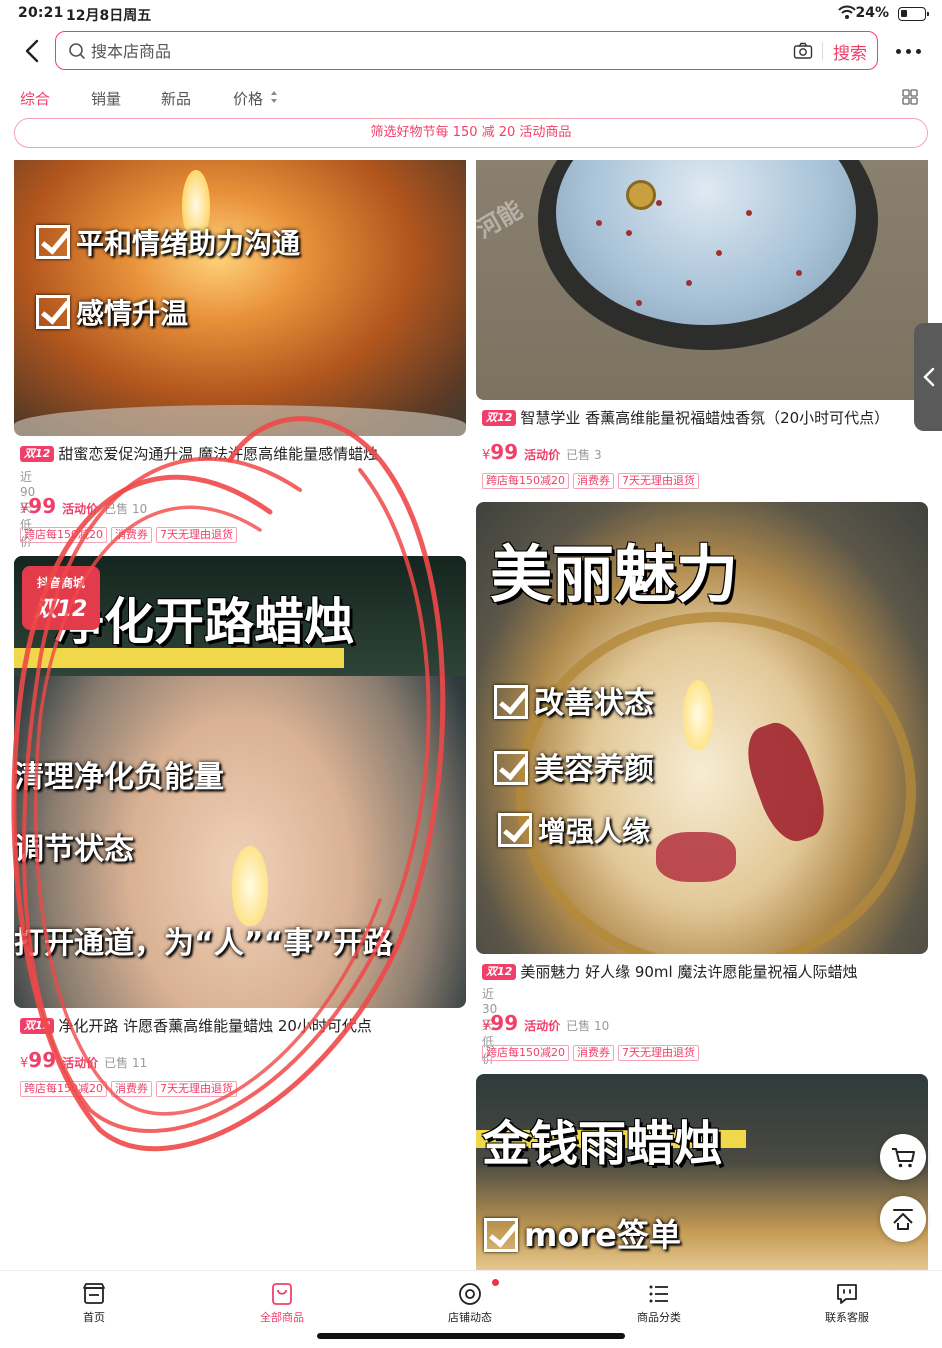 This screenshot has height=1348, width=942. I want to click on back-to-top-button, so click(903, 1219).